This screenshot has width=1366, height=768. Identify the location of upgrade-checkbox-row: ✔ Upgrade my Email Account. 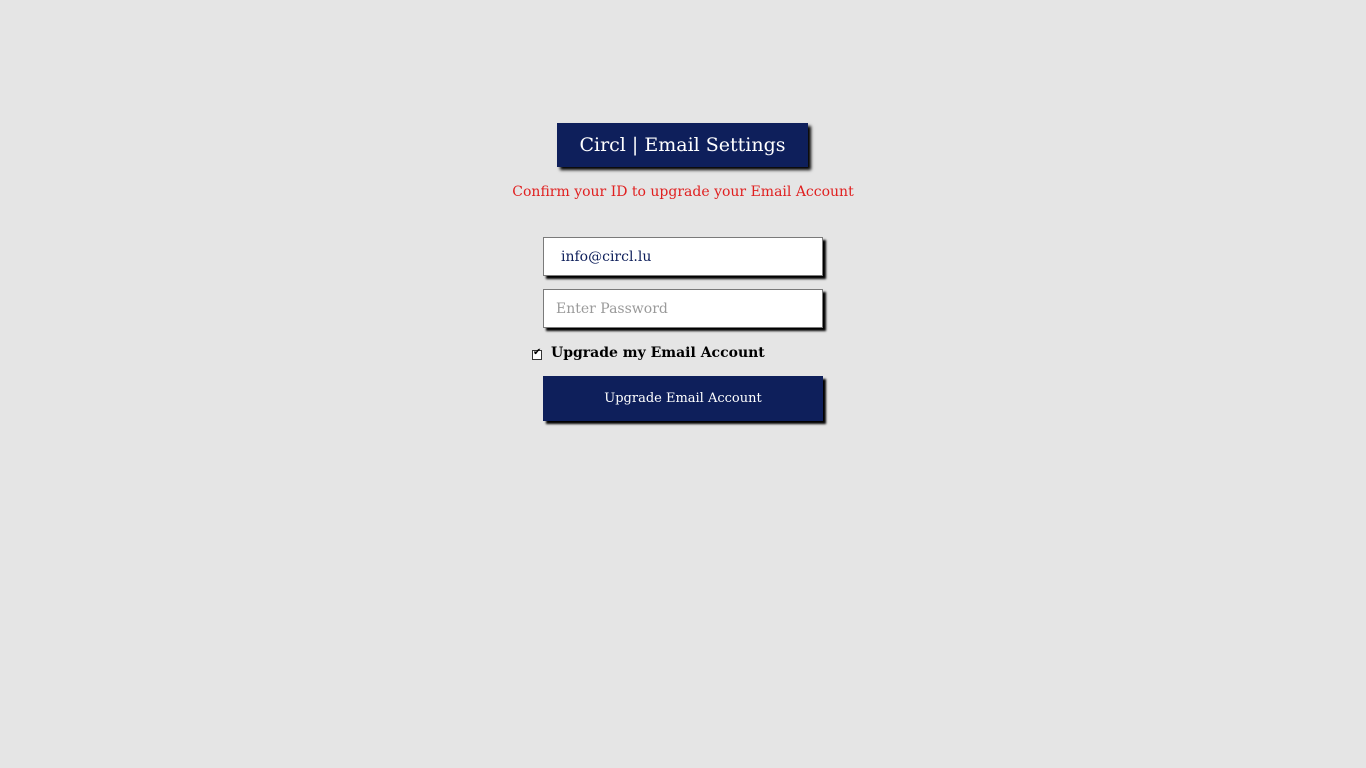
(648, 353).